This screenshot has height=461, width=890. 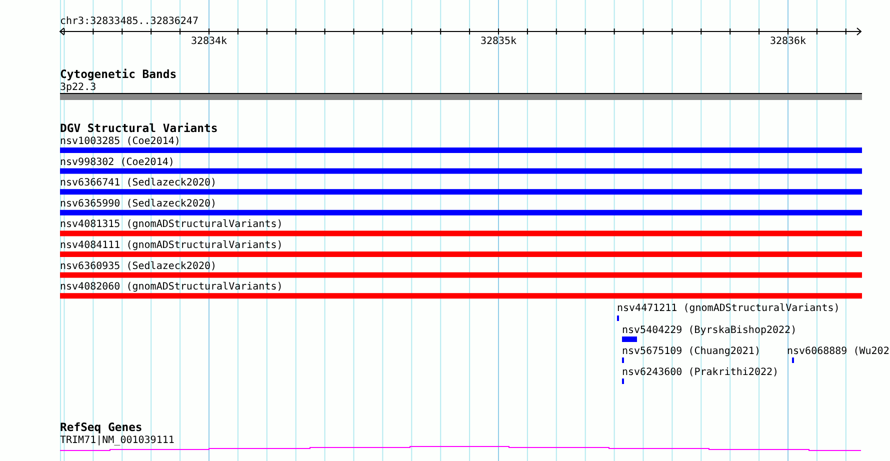 What do you see at coordinates (101, 427) in the screenshot?
I see `track-title: RefSeq Genes` at bounding box center [101, 427].